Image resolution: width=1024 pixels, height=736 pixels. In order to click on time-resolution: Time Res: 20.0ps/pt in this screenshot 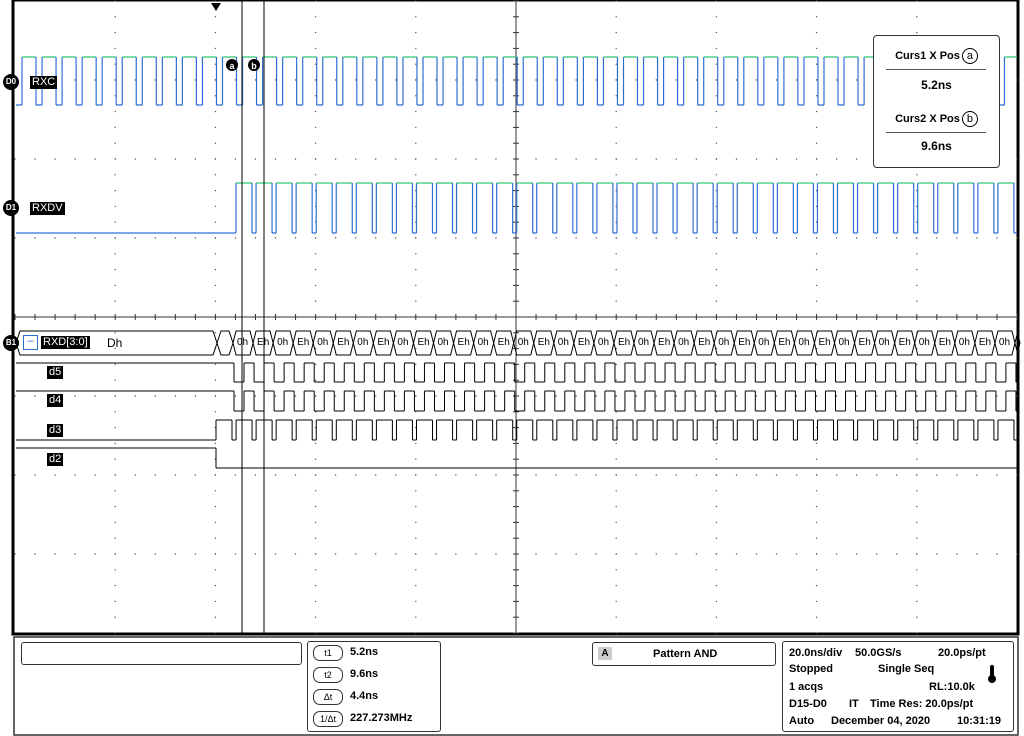, I will do `click(922, 704)`.